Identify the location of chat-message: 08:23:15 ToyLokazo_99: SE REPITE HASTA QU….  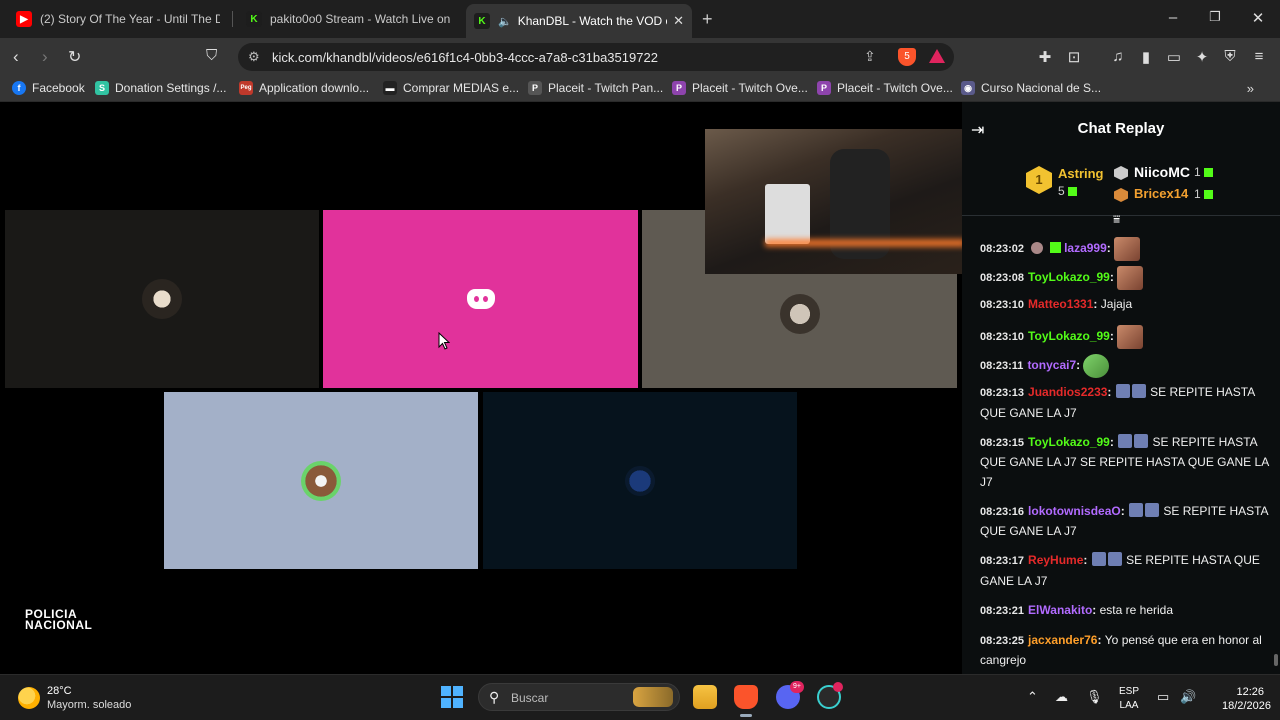
(1124, 461).